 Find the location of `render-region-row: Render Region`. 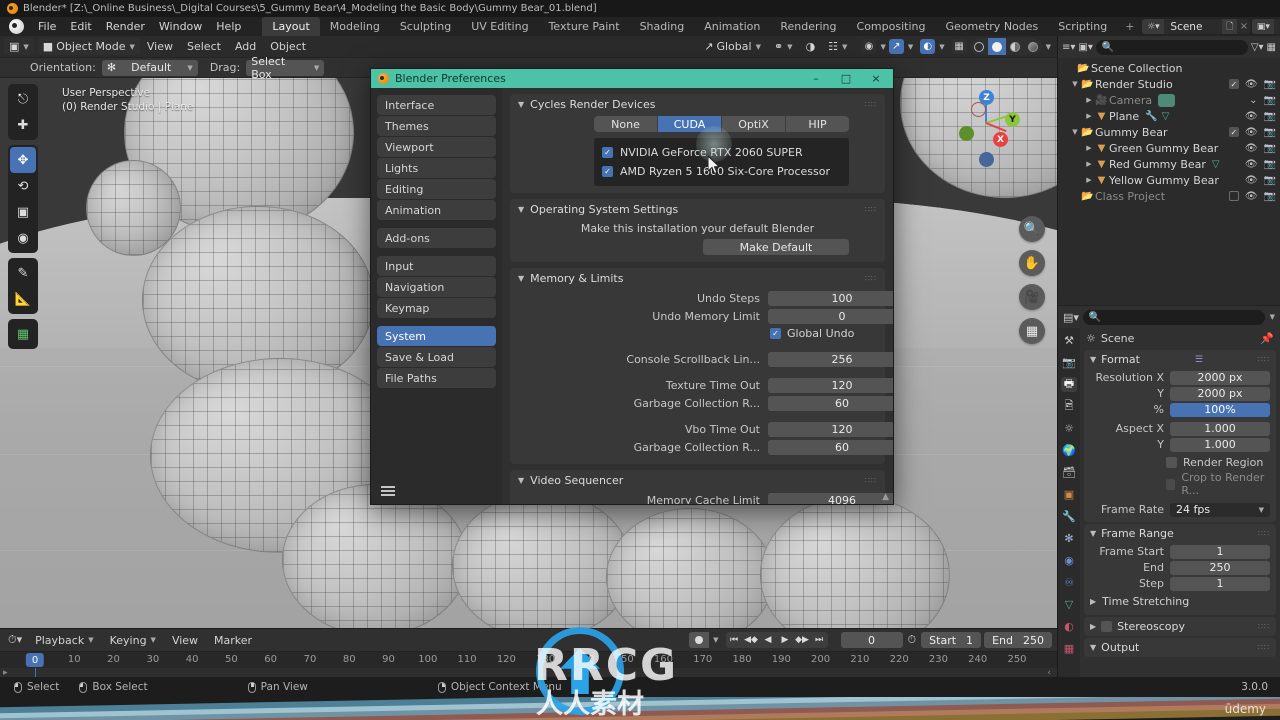

render-region-row: Render Region is located at coordinates (1218, 462).